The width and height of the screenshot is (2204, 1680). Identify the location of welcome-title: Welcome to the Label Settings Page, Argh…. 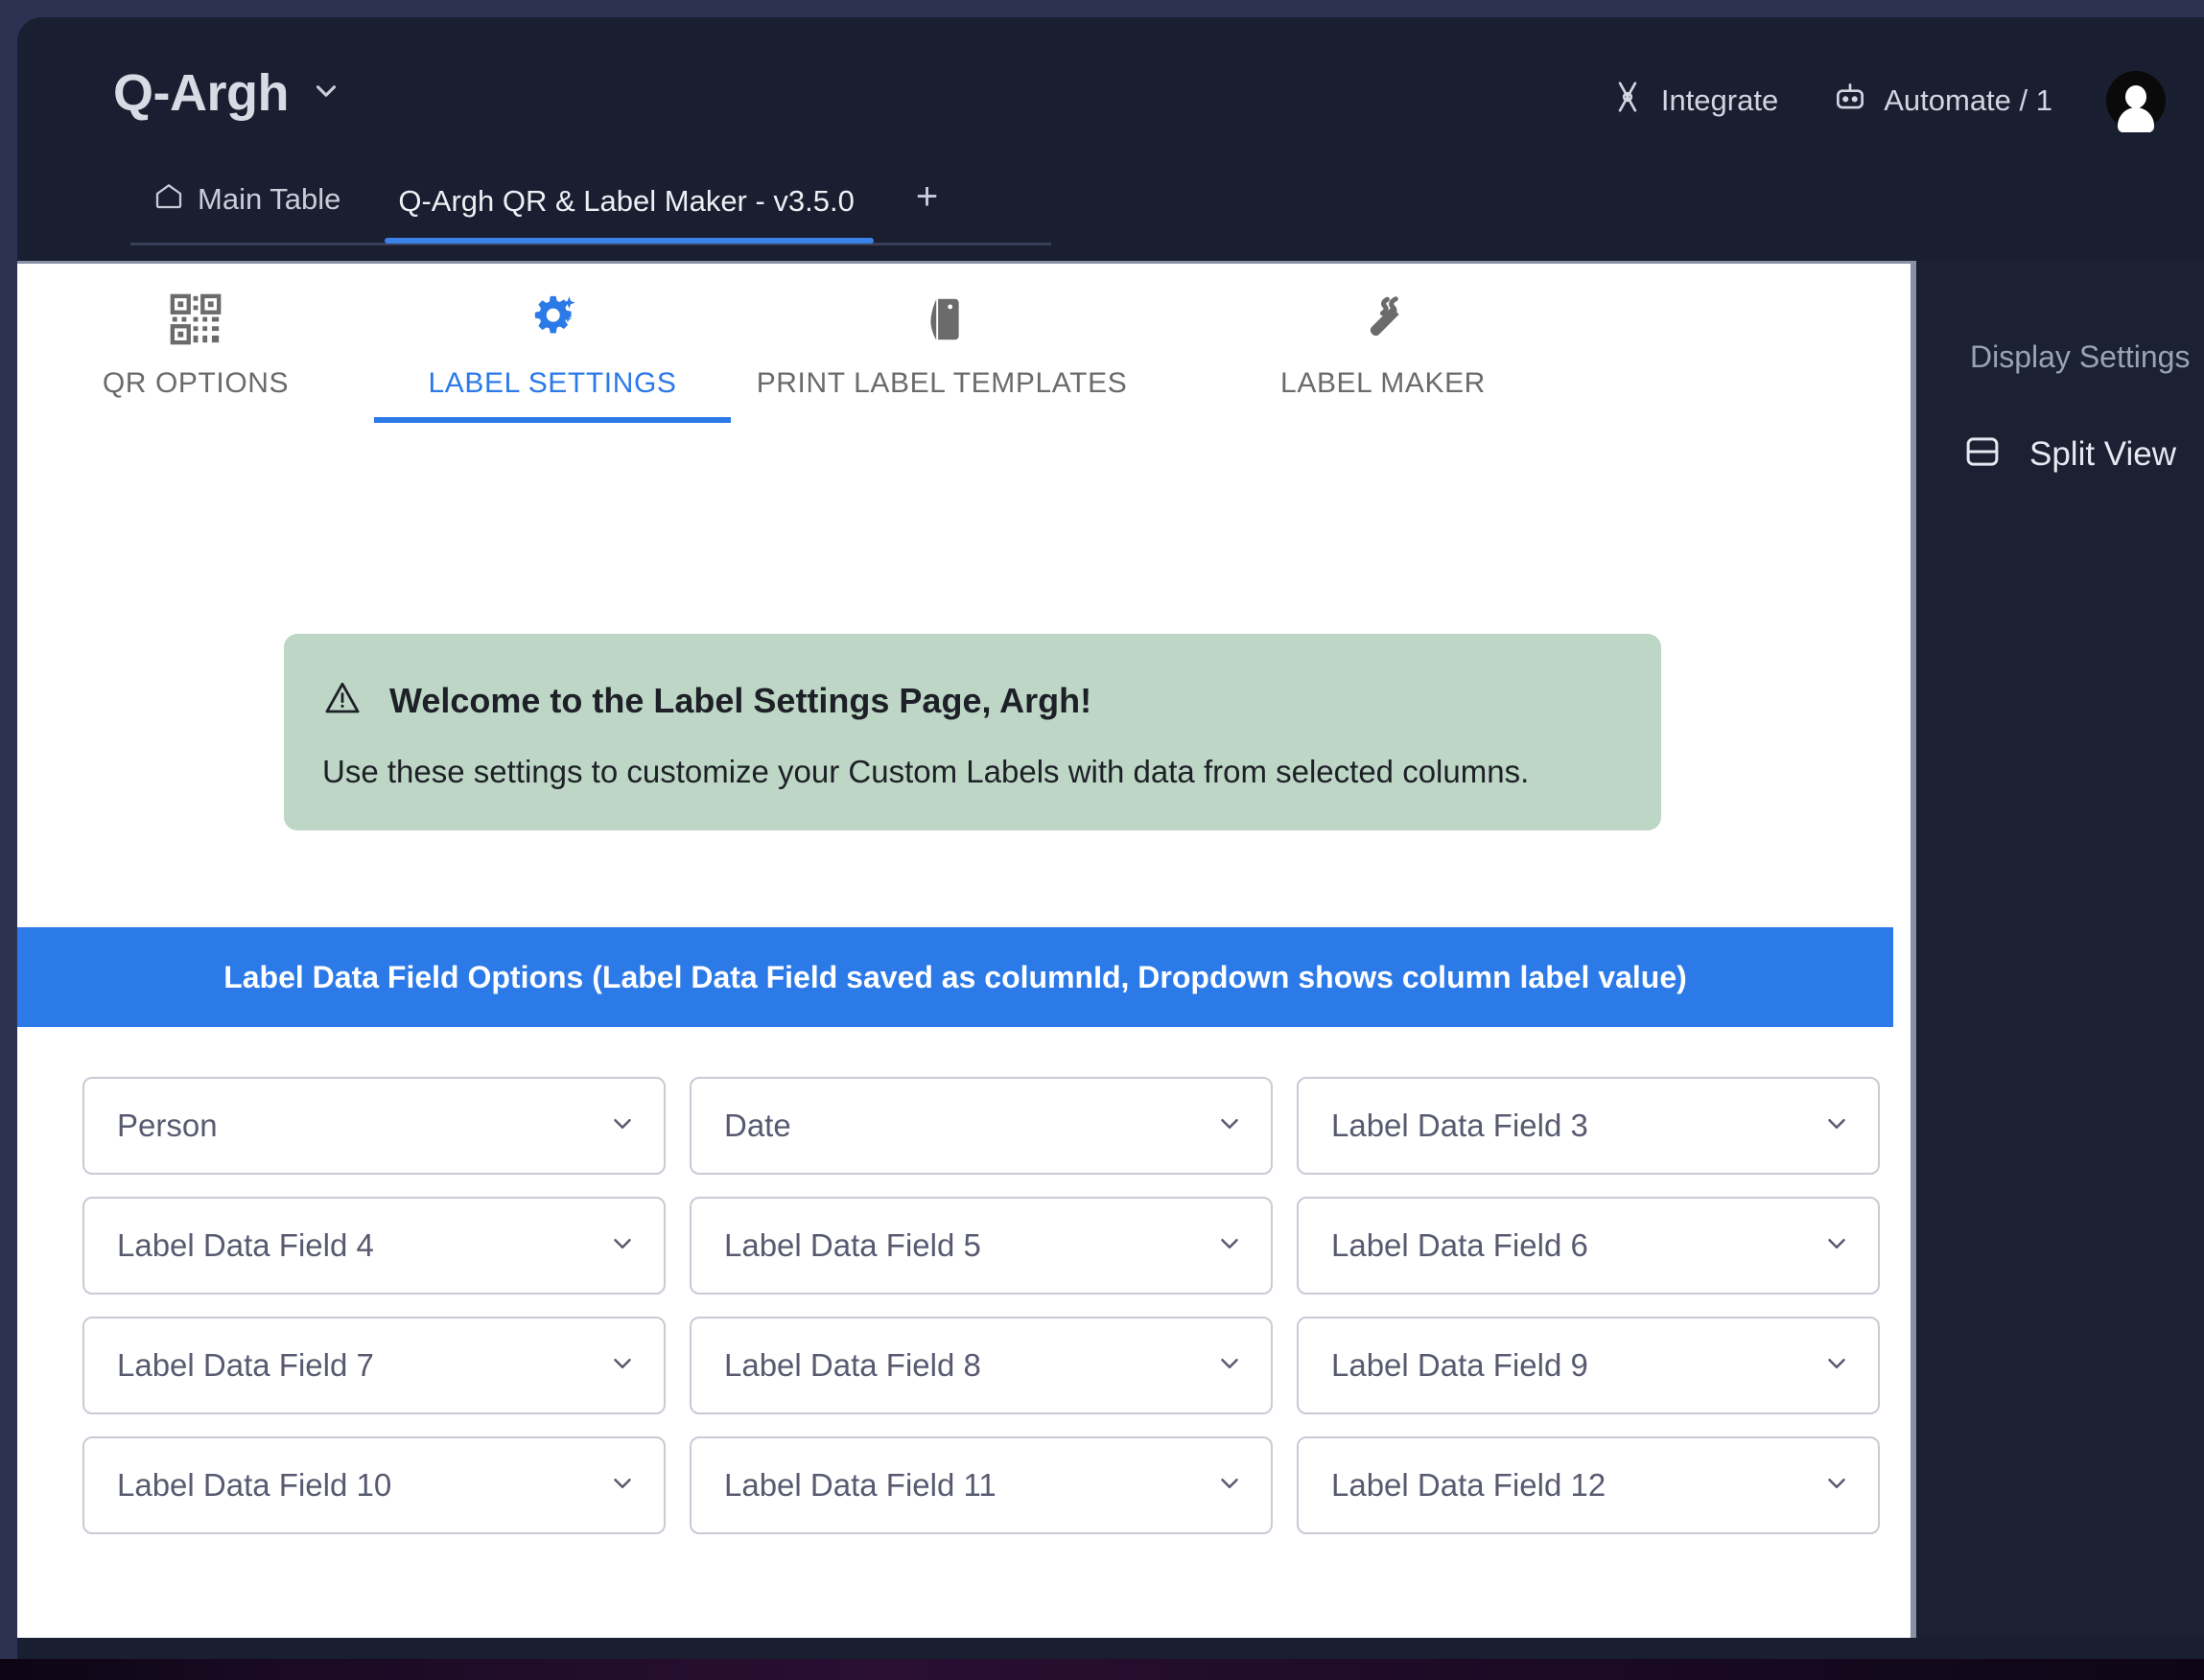
(740, 700).